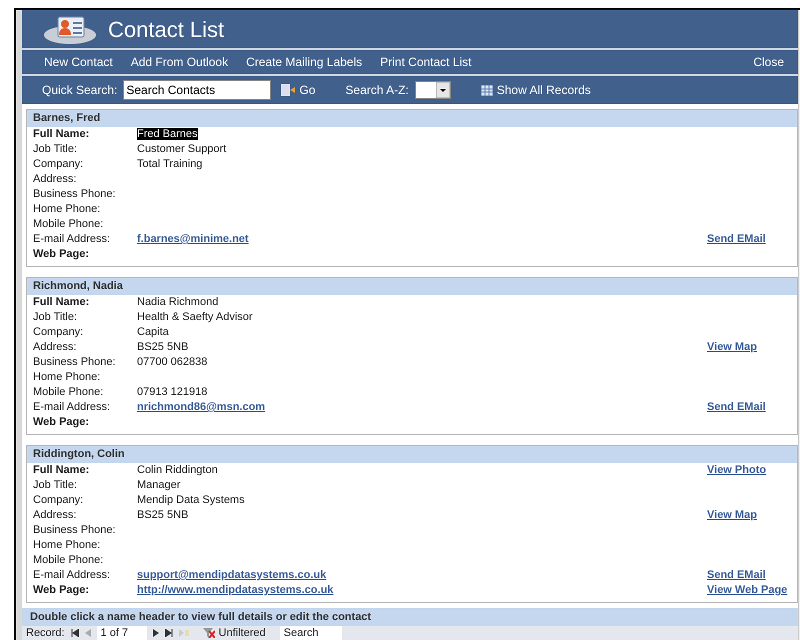 The image size is (800, 640). What do you see at coordinates (298, 90) in the screenshot?
I see `go-button: Go` at bounding box center [298, 90].